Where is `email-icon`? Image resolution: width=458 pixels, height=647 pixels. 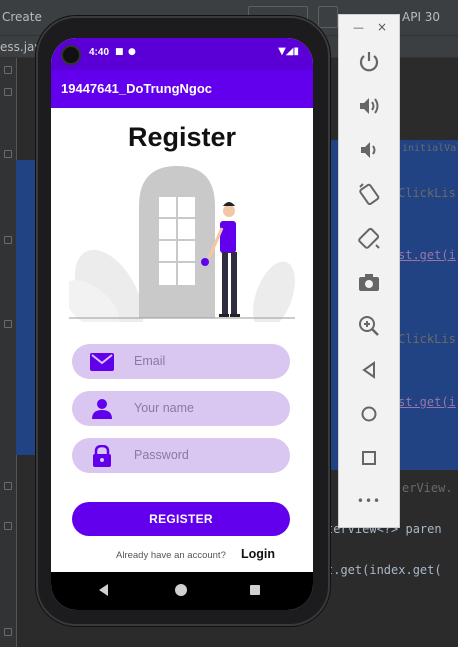 email-icon is located at coordinates (102, 362).